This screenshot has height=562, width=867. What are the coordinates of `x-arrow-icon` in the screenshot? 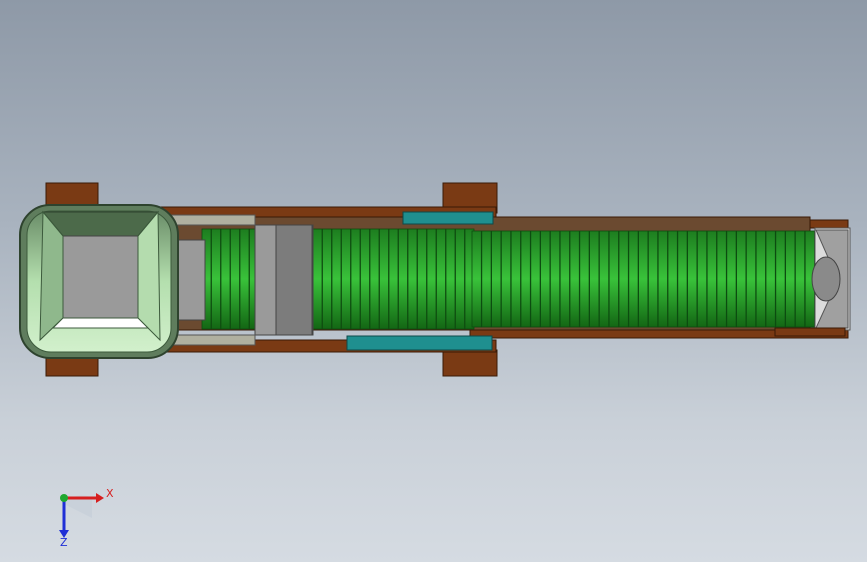 It's located at (100, 498).